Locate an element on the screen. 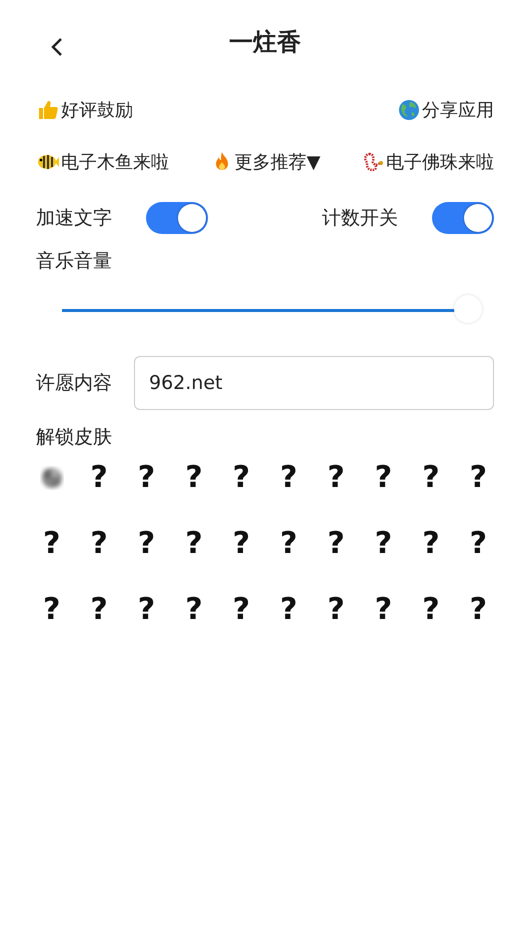 This screenshot has width=530, height=942. slider-thumb is located at coordinates (468, 308).